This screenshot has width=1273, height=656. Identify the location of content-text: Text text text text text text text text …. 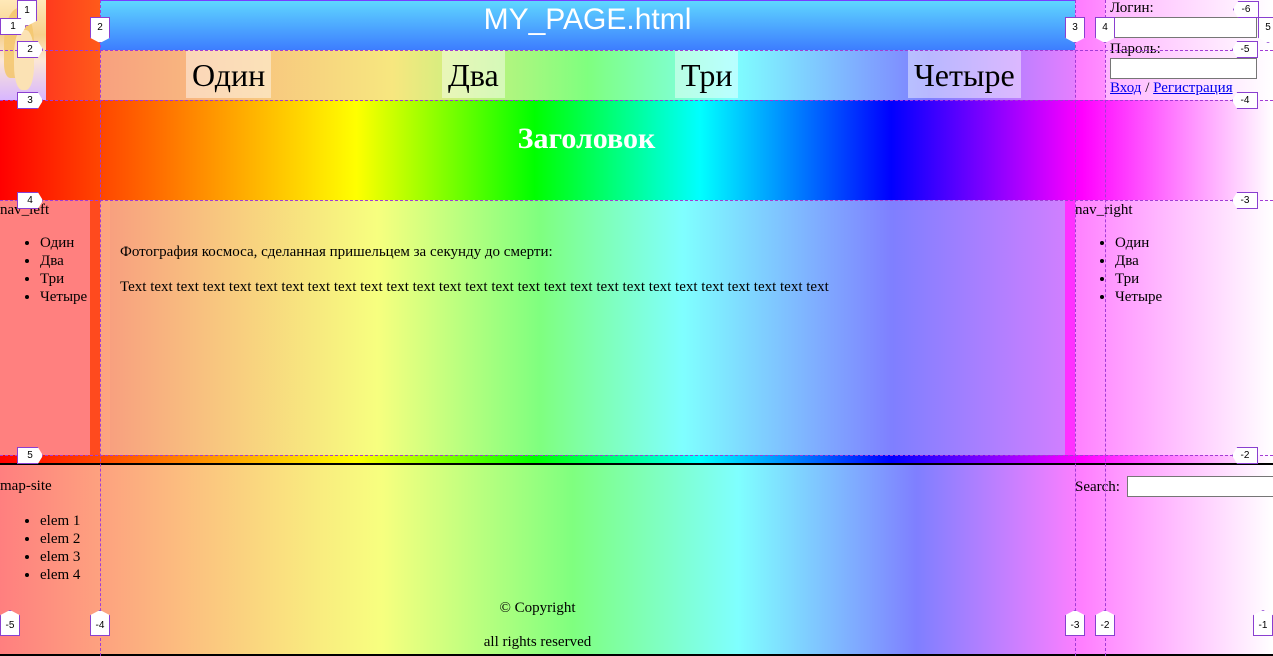
(474, 287).